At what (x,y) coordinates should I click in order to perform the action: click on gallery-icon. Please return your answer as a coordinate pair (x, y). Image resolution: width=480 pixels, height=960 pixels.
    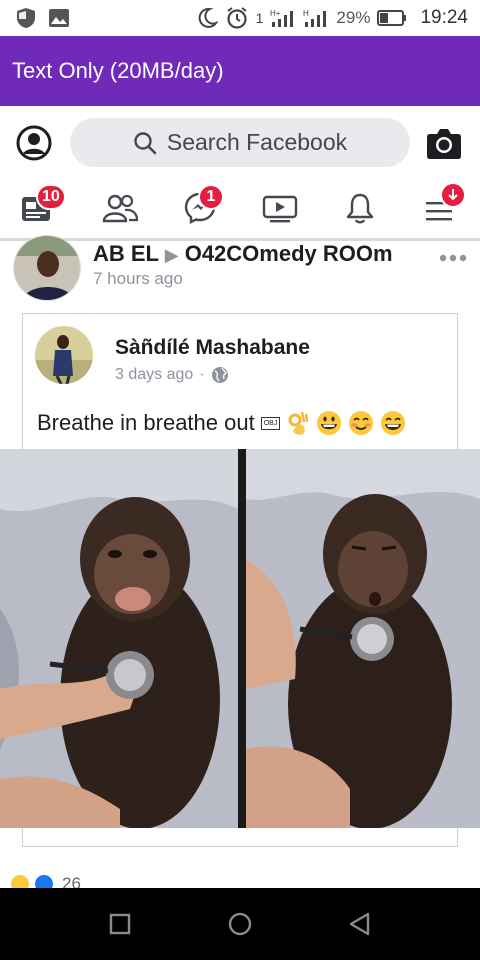
    Looking at the image, I should click on (59, 18).